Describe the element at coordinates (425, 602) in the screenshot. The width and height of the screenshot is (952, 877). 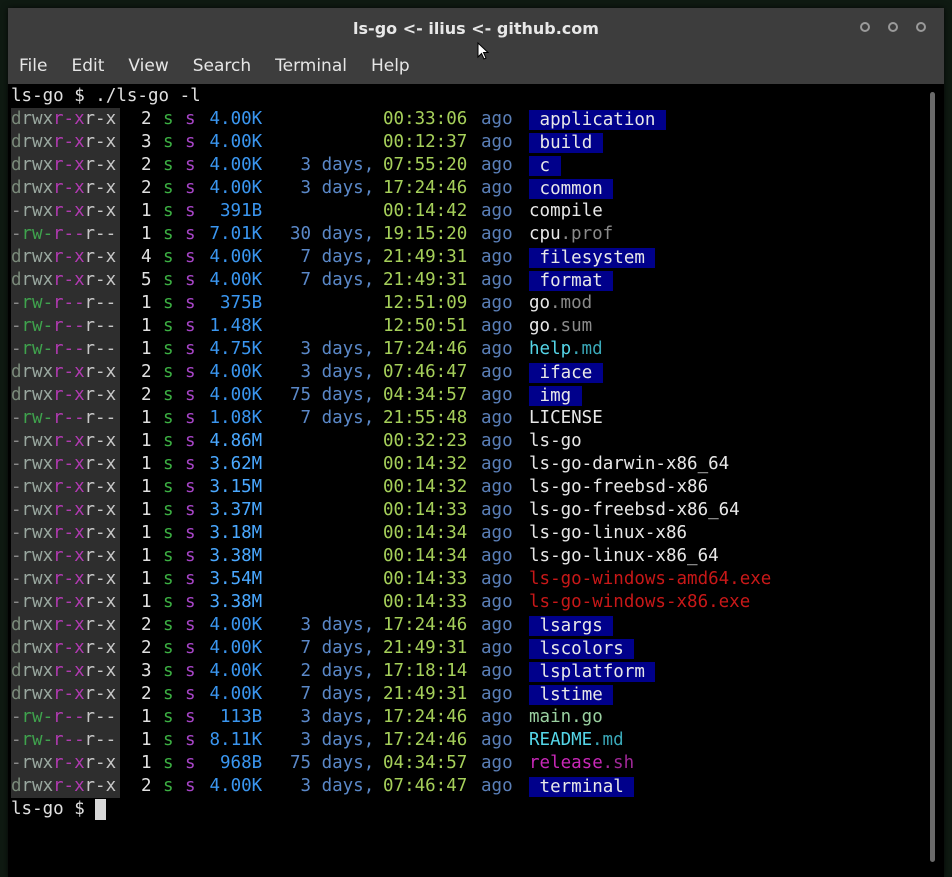
I see `time-ago: 00:14:33` at that location.